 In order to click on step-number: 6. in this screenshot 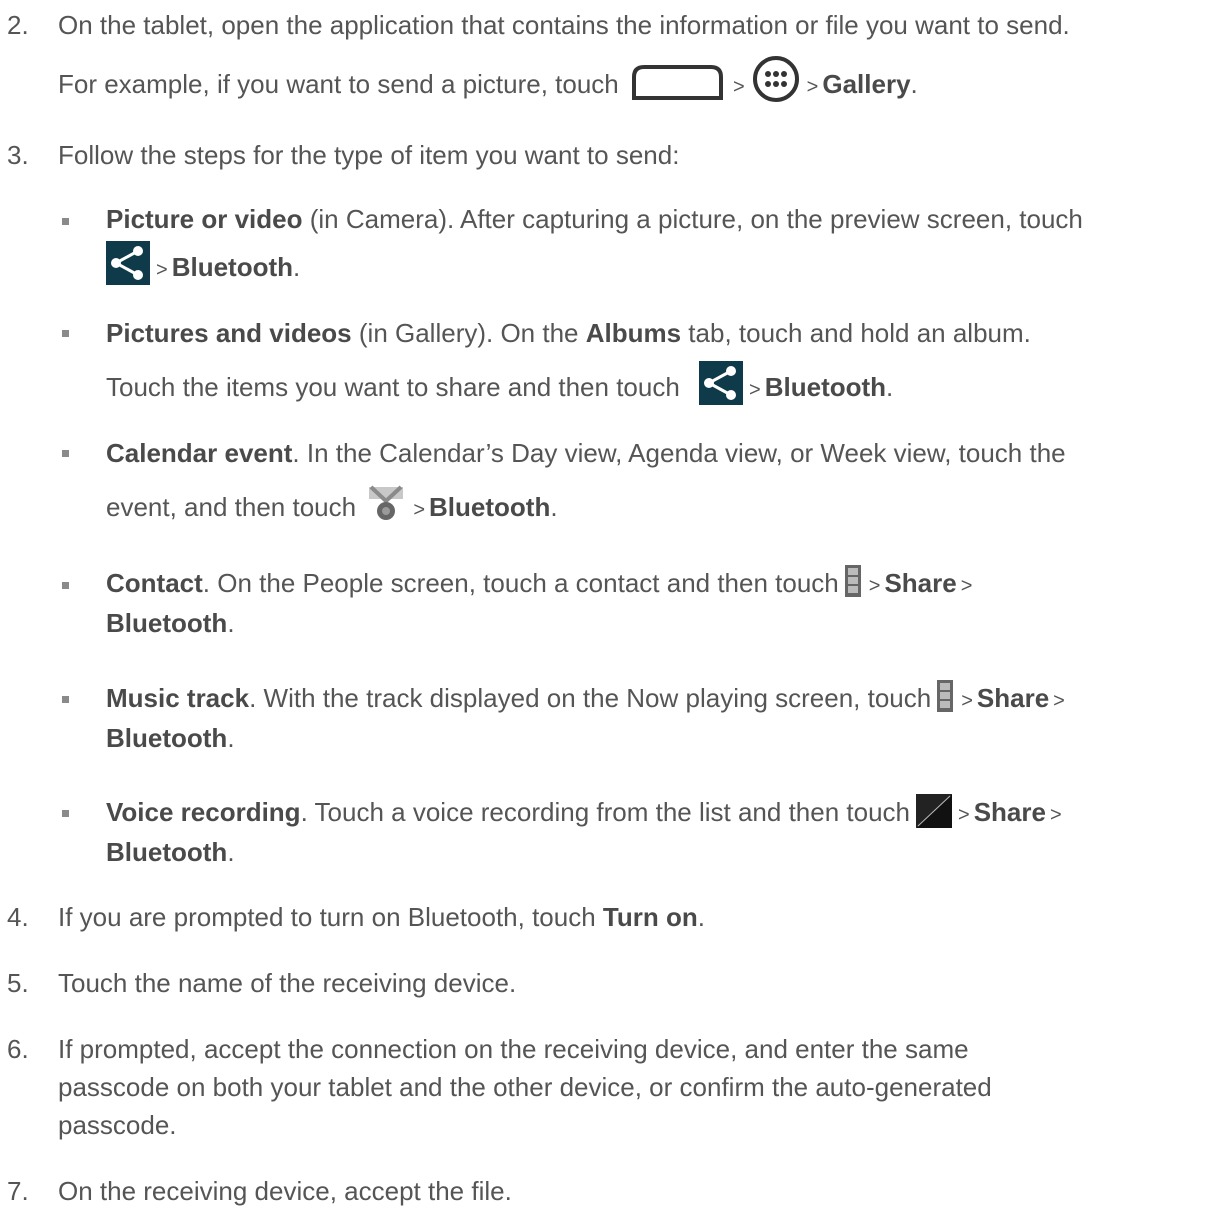, I will do `click(18, 1049)`.